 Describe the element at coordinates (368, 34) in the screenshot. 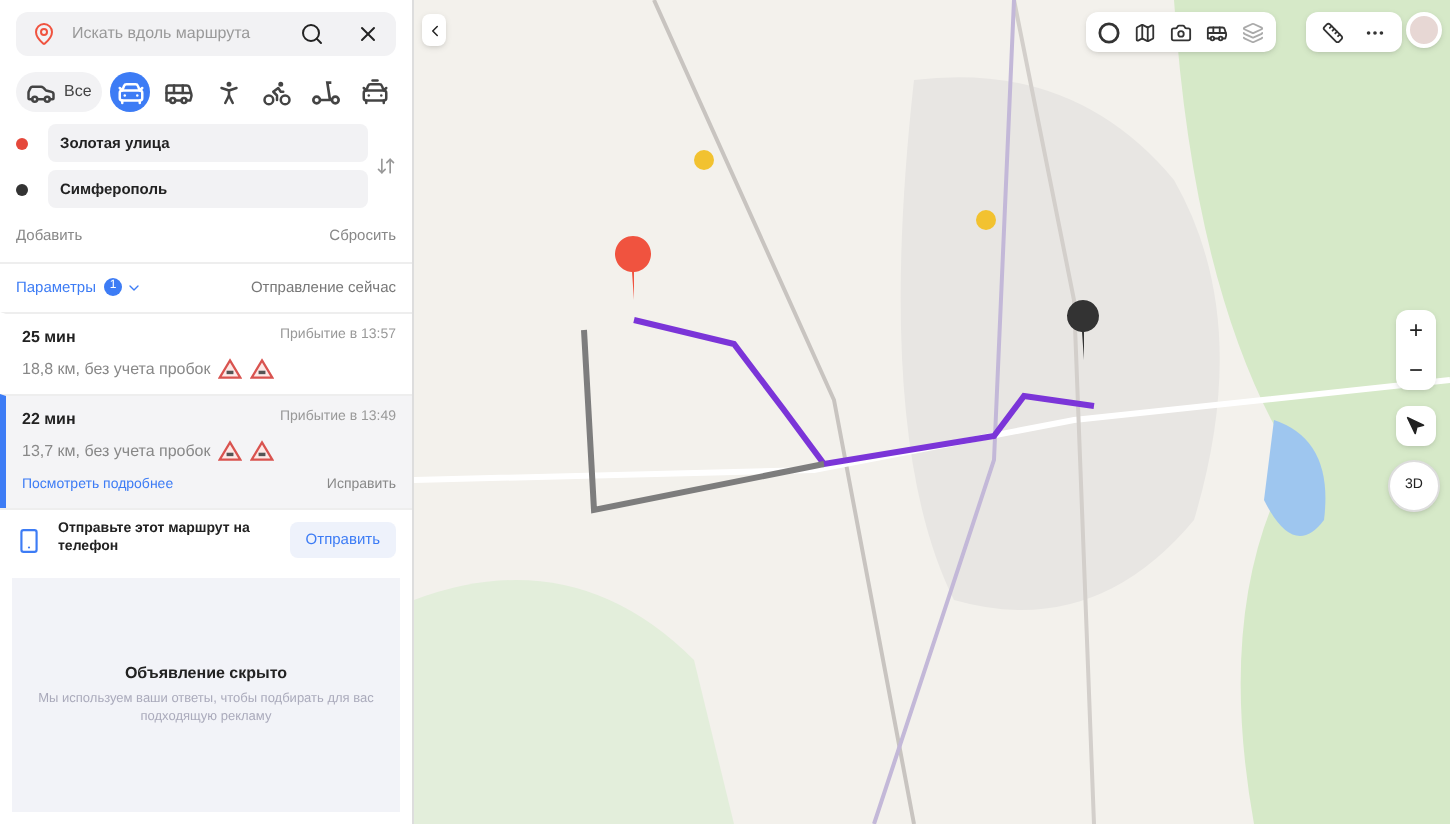

I see `close-icon` at that location.